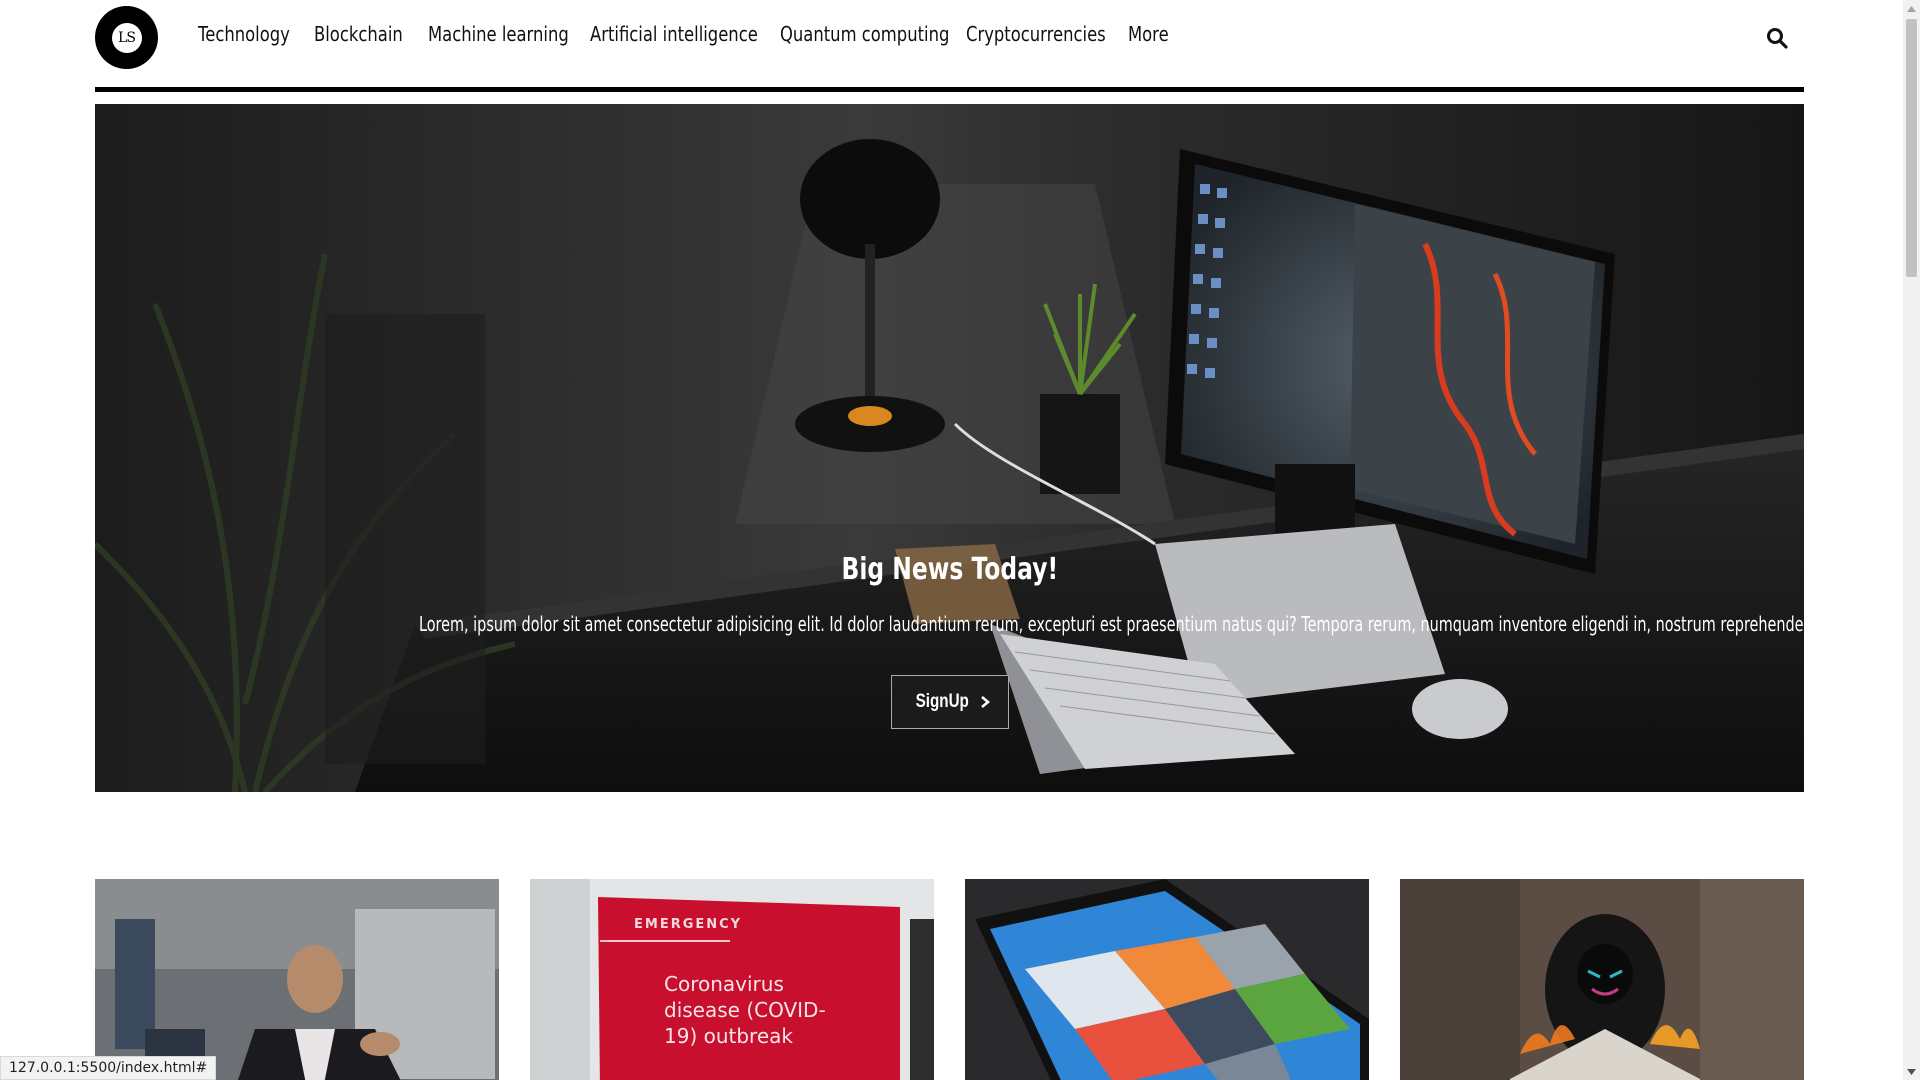 The image size is (1920, 1080). What do you see at coordinates (724, 984) in the screenshot?
I see `card-sign-line-1: Coronavirus` at bounding box center [724, 984].